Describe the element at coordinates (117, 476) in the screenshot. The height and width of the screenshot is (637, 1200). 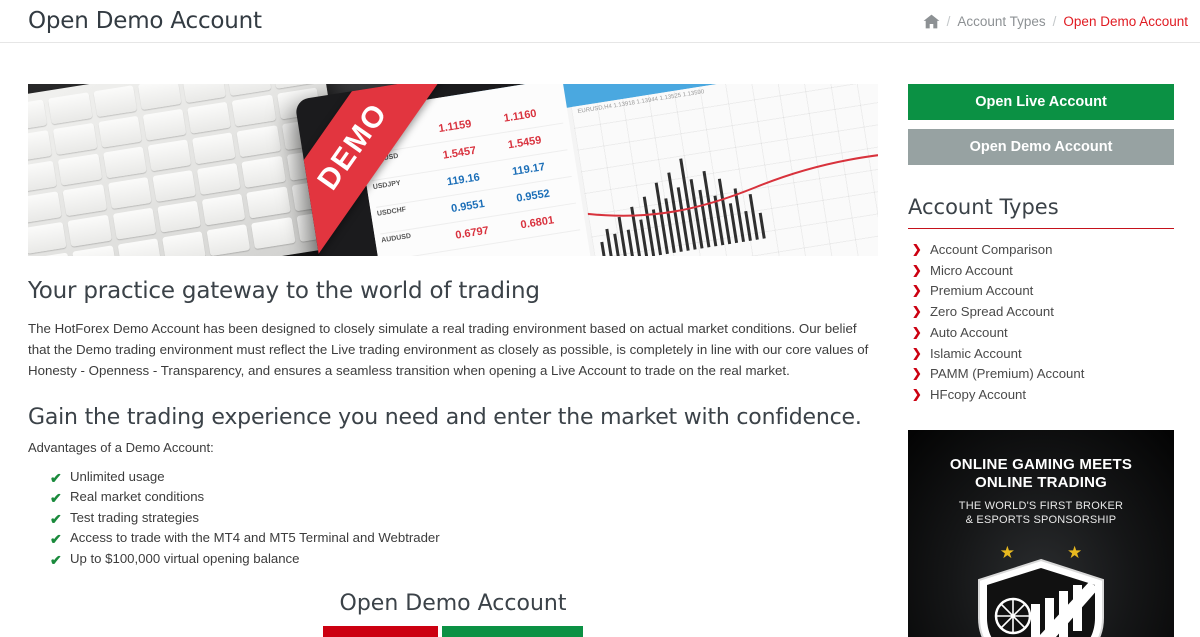
I see `list-item-label: Unlimited usage` at that location.